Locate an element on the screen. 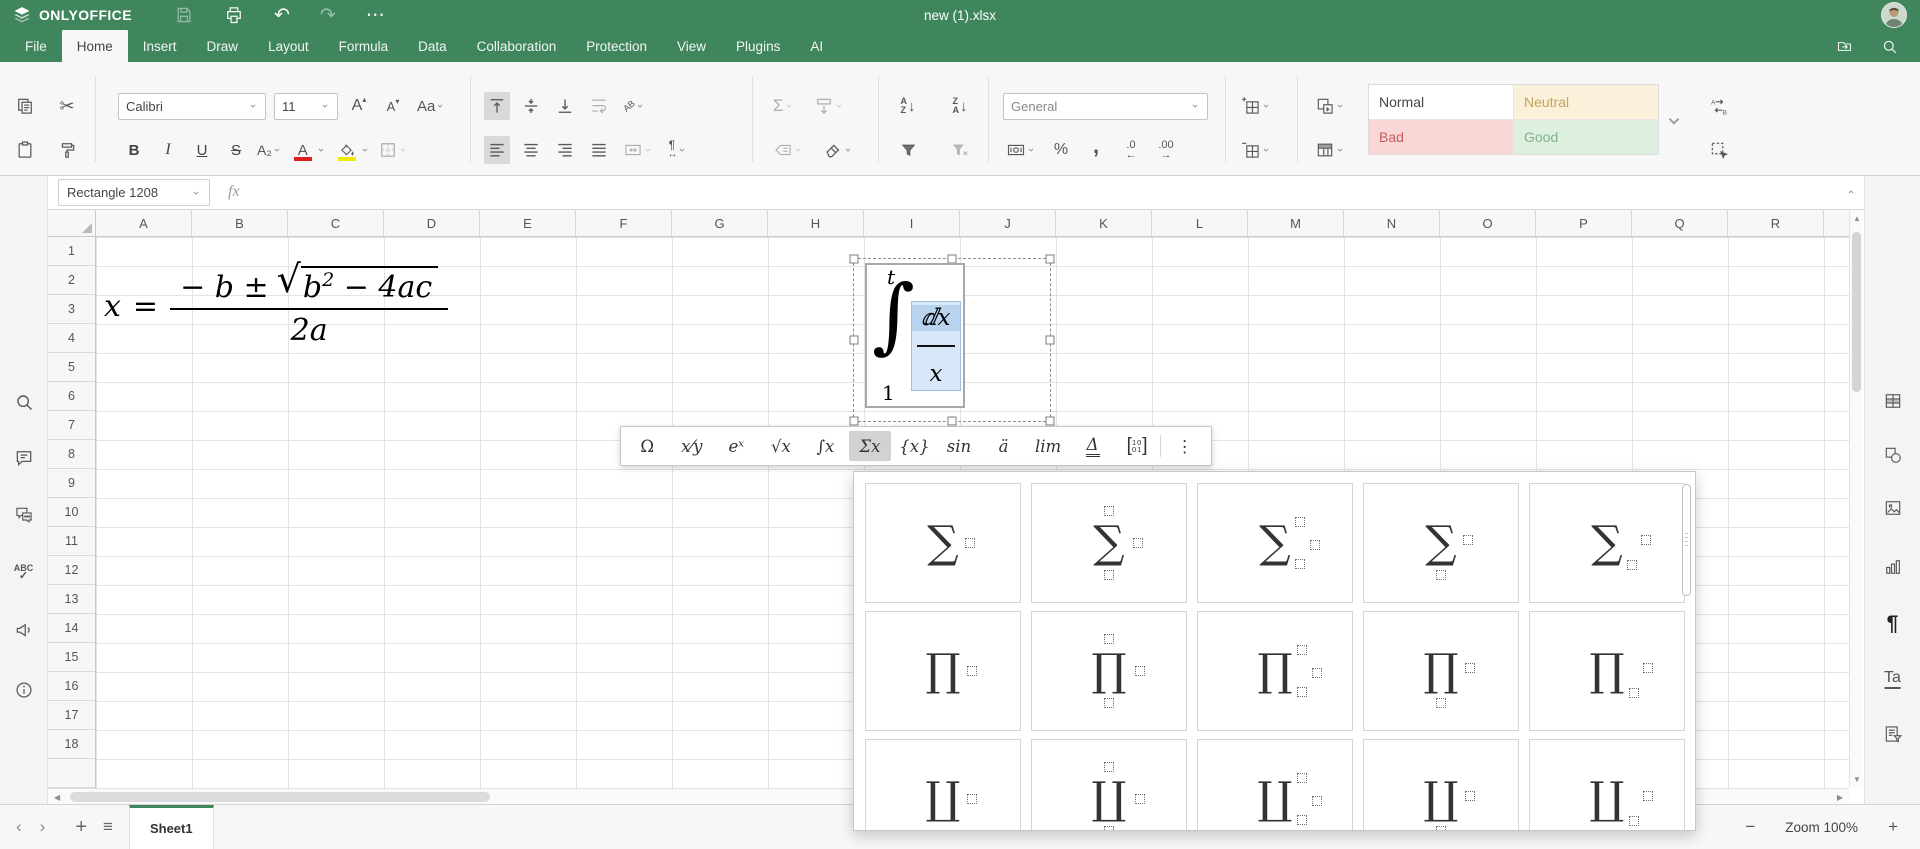 Image resolution: width=1920 pixels, height=849 pixels. operator-template-above-below: ∑ is located at coordinates (1109, 543).